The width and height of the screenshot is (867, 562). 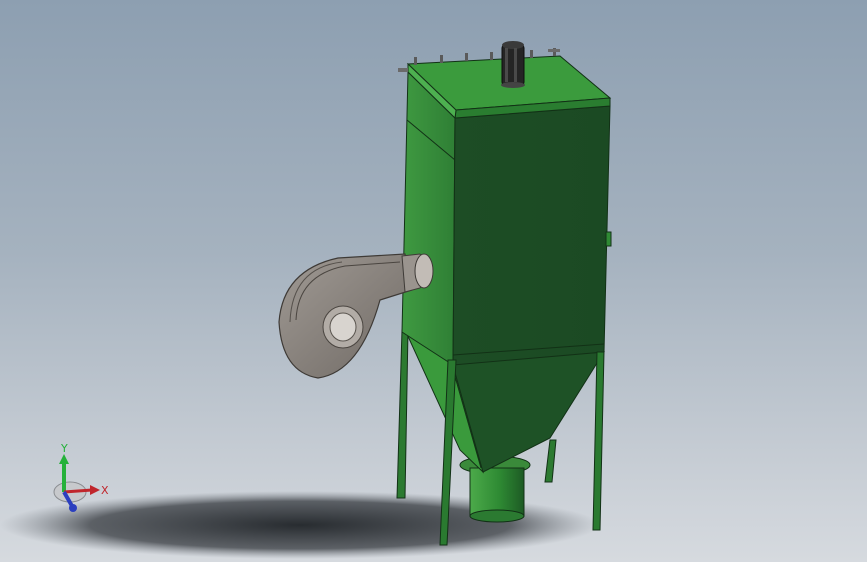 I want to click on back-leg-left, so click(x=402, y=414).